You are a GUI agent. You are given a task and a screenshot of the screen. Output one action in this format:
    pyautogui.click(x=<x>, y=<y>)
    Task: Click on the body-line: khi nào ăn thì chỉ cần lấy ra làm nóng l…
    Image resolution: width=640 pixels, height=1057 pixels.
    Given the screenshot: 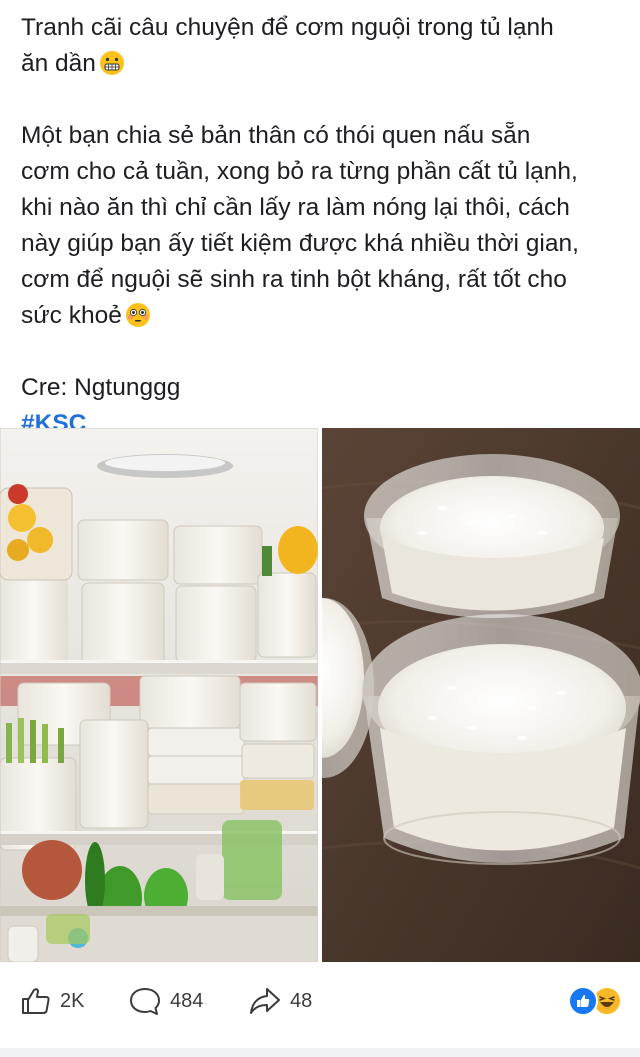 What is the action you would take?
    pyautogui.click(x=295, y=207)
    